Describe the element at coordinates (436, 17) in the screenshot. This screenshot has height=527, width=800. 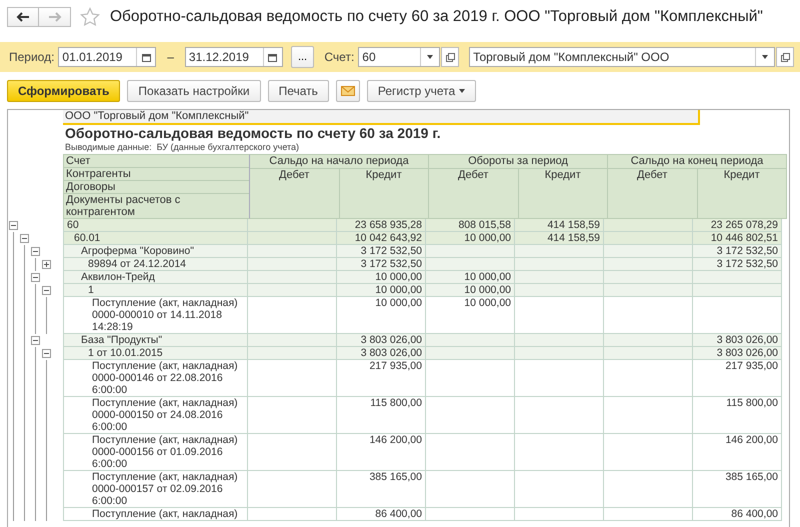
I see `window-title: Оборотно-сальдовая ведомость по счету 60 за 2019 г. ООО "Торговый дом "Комплексный"` at that location.